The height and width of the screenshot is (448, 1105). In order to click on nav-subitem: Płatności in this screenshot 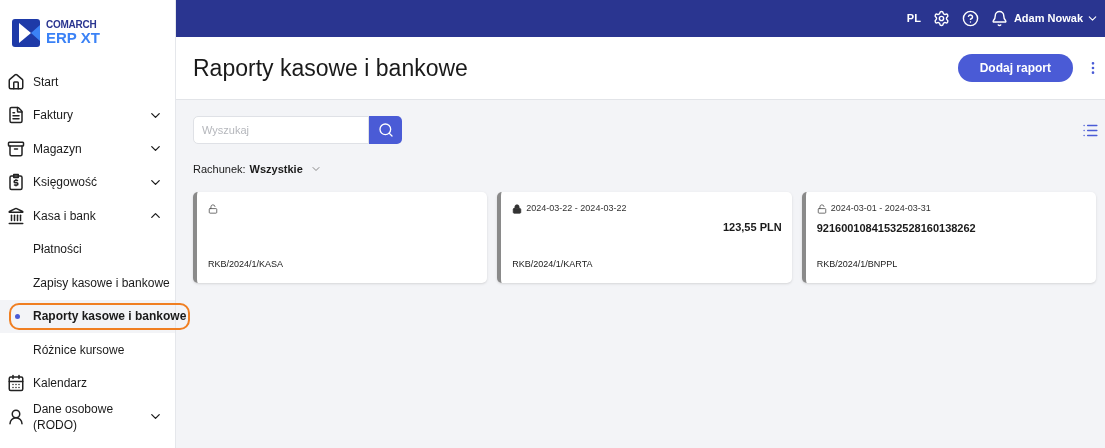, I will do `click(47, 249)`.